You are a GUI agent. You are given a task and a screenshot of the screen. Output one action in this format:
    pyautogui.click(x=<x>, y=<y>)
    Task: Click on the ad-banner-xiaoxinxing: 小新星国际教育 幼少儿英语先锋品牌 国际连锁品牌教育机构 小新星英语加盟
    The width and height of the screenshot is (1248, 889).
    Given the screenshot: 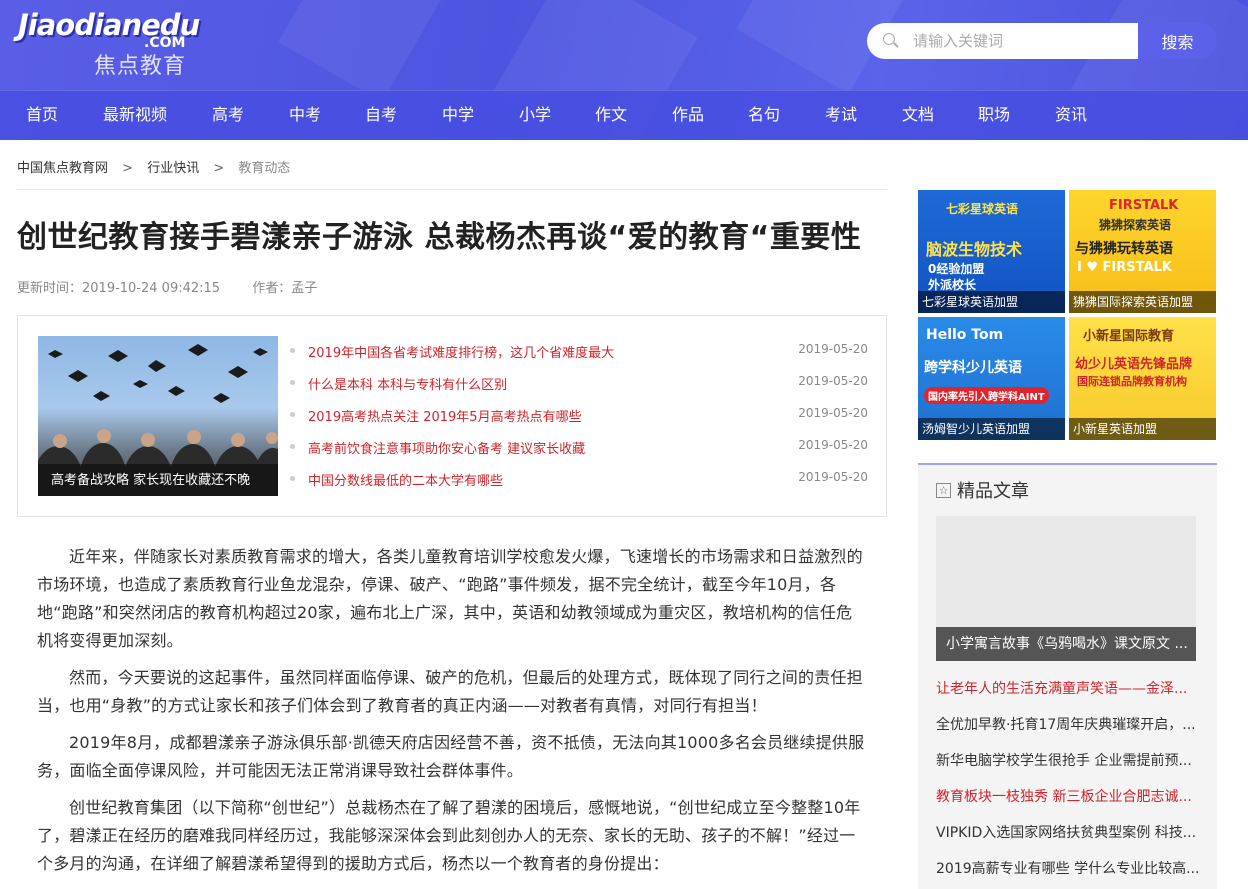 What is the action you would take?
    pyautogui.click(x=1142, y=378)
    